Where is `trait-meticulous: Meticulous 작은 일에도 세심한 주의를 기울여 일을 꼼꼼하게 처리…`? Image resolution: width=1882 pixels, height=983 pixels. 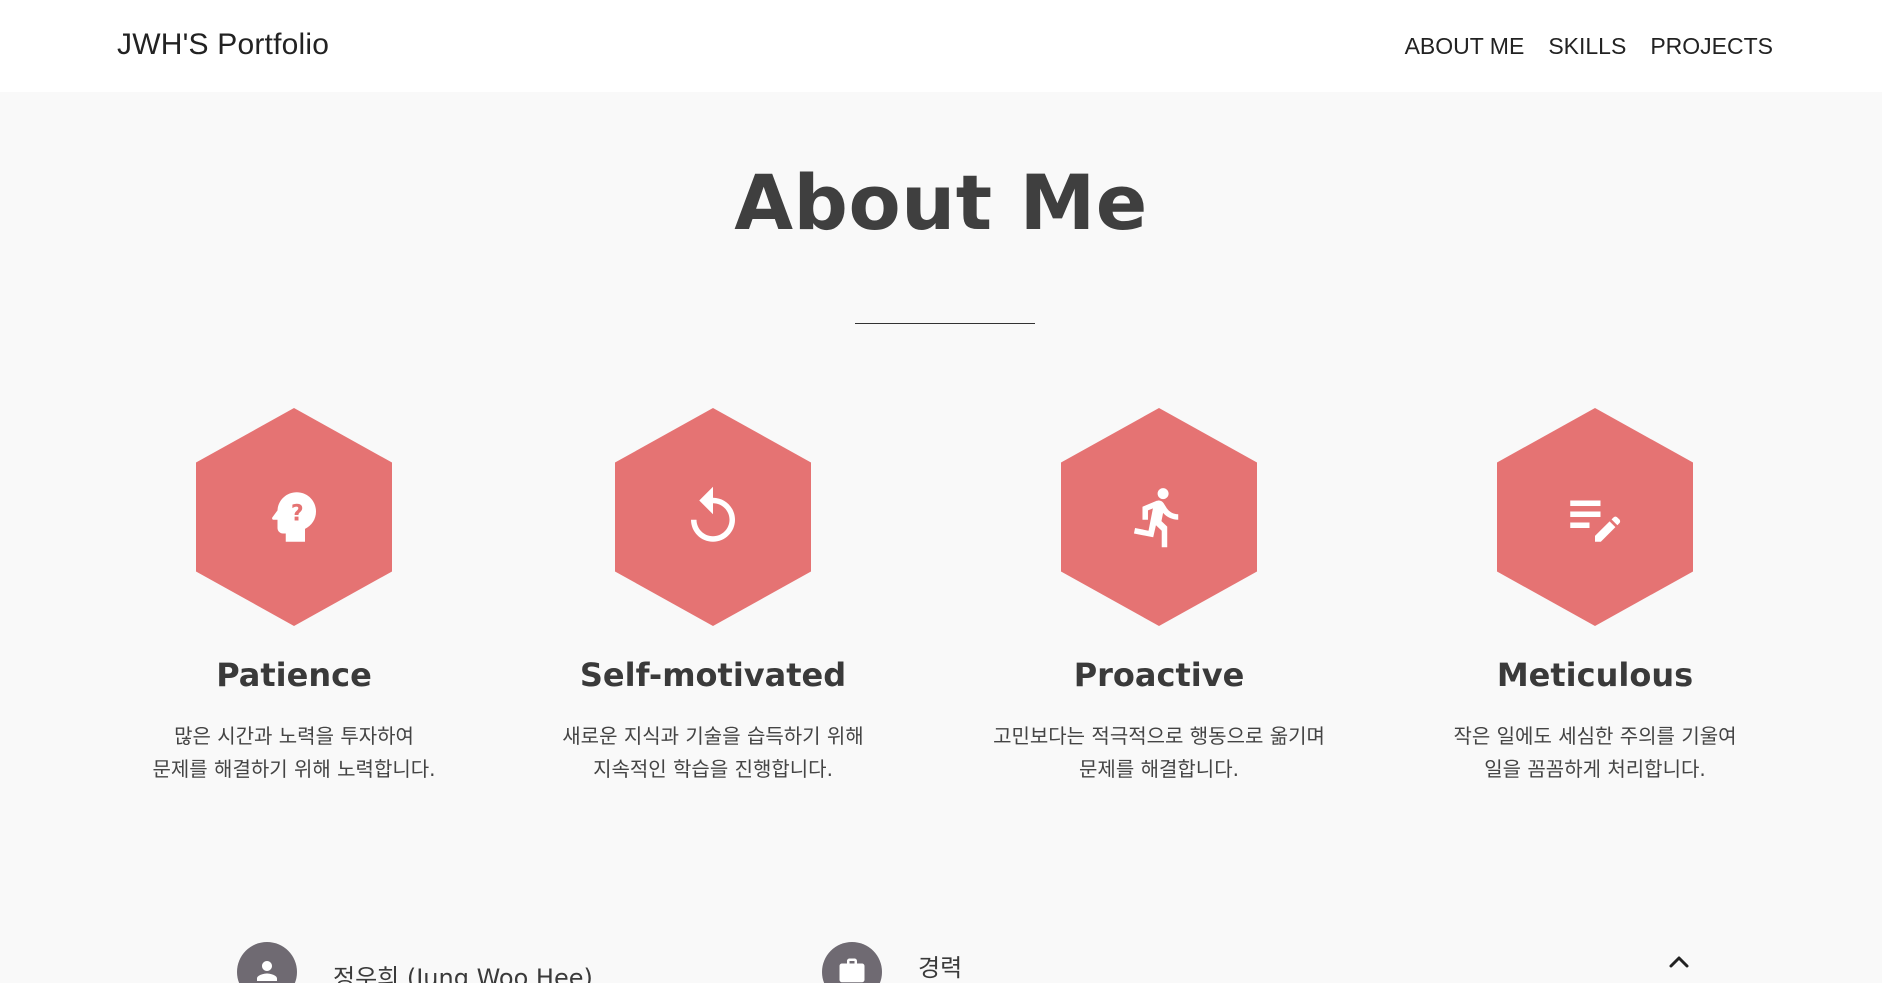 trait-meticulous: Meticulous 작은 일에도 세심한 주의를 기울여 일을 꼼꼼하게 처리… is located at coordinates (1595, 597).